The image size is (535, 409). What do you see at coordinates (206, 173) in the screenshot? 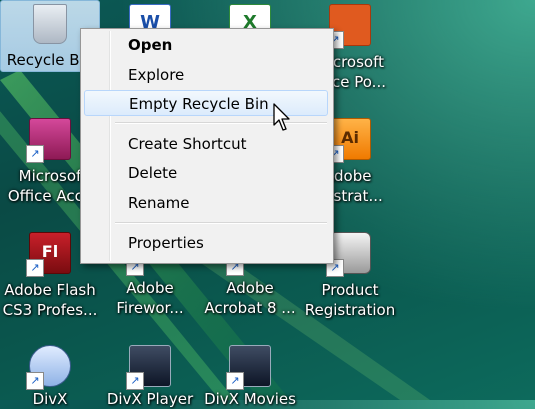
I see `menu-item-delete: Delete` at bounding box center [206, 173].